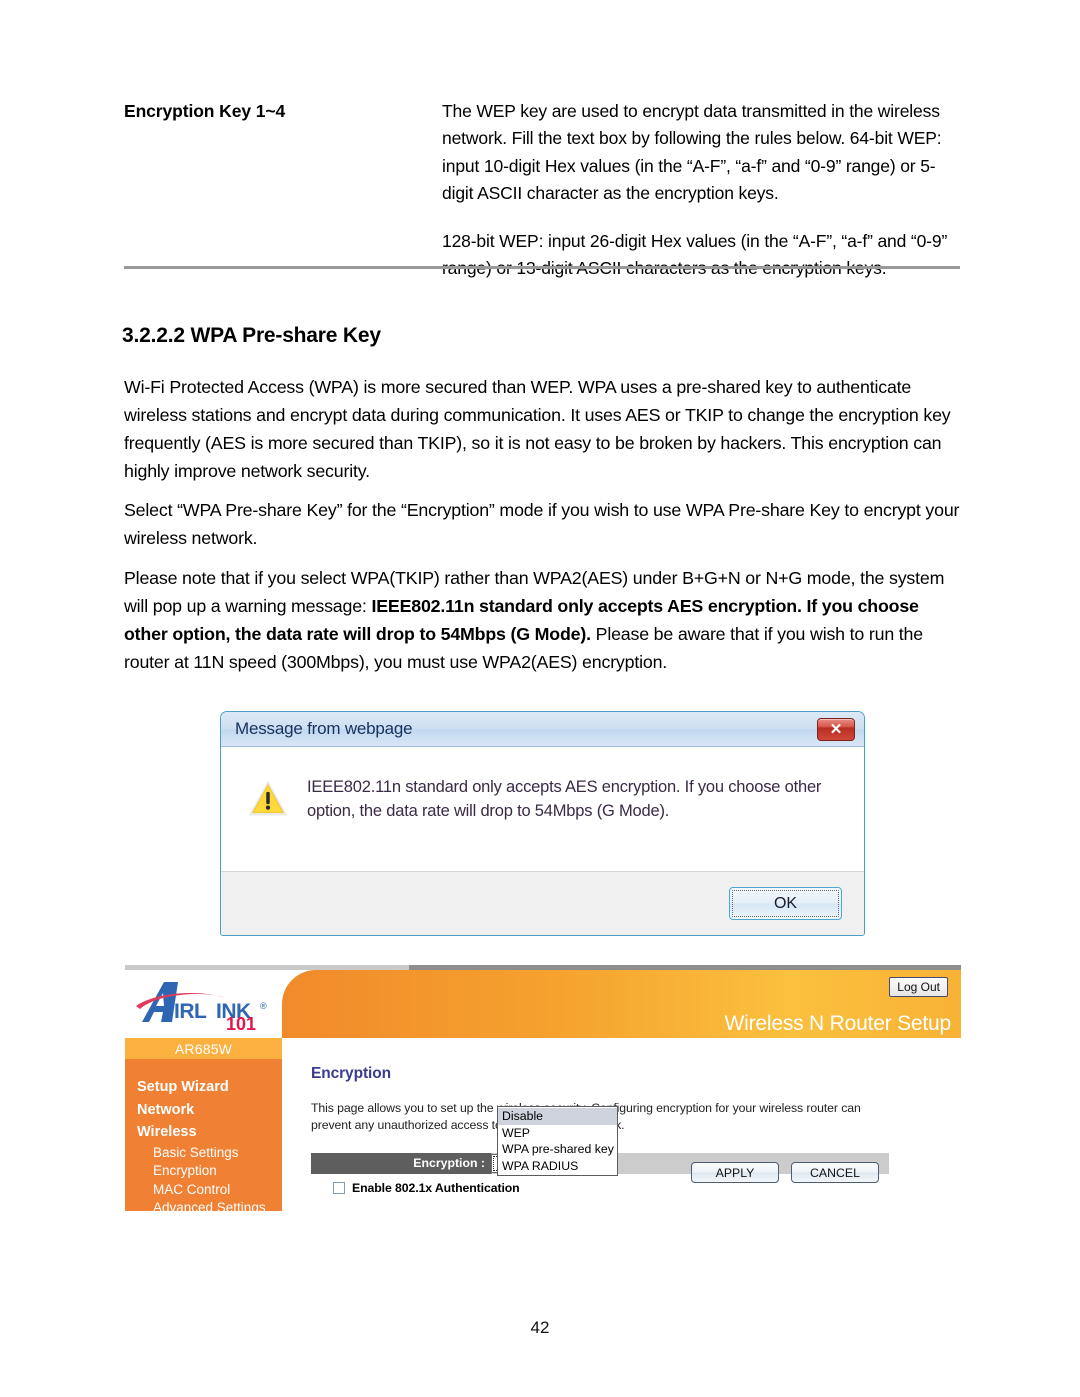 The width and height of the screenshot is (1080, 1397). Describe the element at coordinates (835, 1172) in the screenshot. I see `cancel-button: CANCEL` at that location.